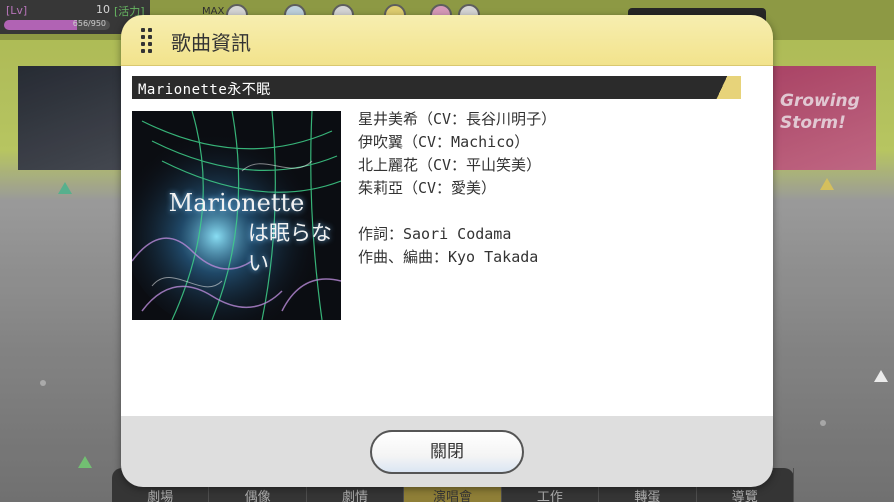 The image size is (894, 502). What do you see at coordinates (236, 203) in the screenshot?
I see `jacket-title: Marionette` at bounding box center [236, 203].